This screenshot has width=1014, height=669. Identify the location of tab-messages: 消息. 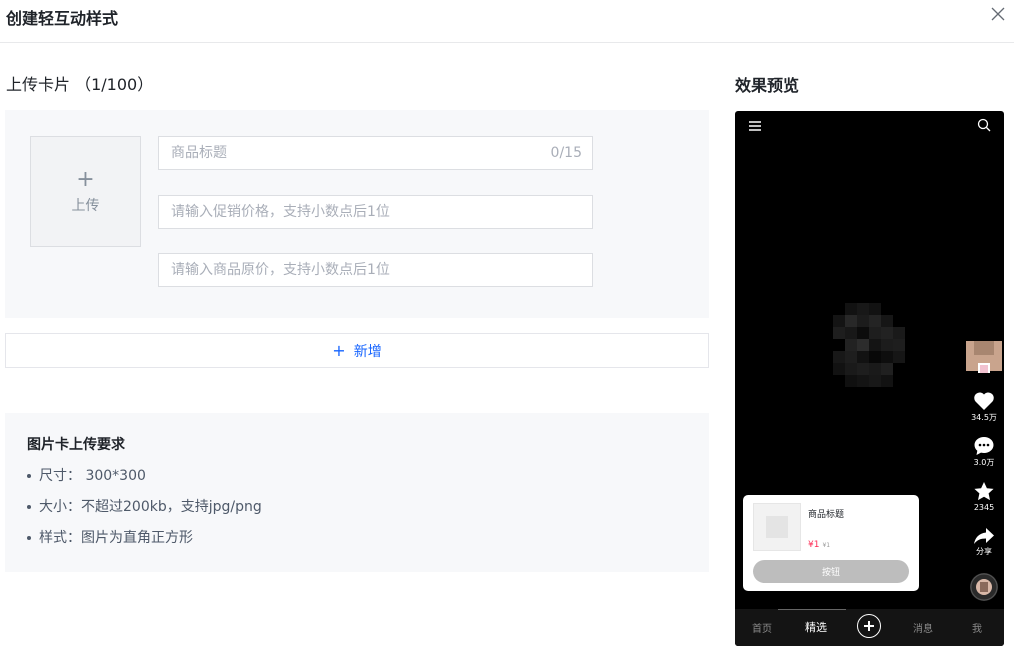
(923, 627).